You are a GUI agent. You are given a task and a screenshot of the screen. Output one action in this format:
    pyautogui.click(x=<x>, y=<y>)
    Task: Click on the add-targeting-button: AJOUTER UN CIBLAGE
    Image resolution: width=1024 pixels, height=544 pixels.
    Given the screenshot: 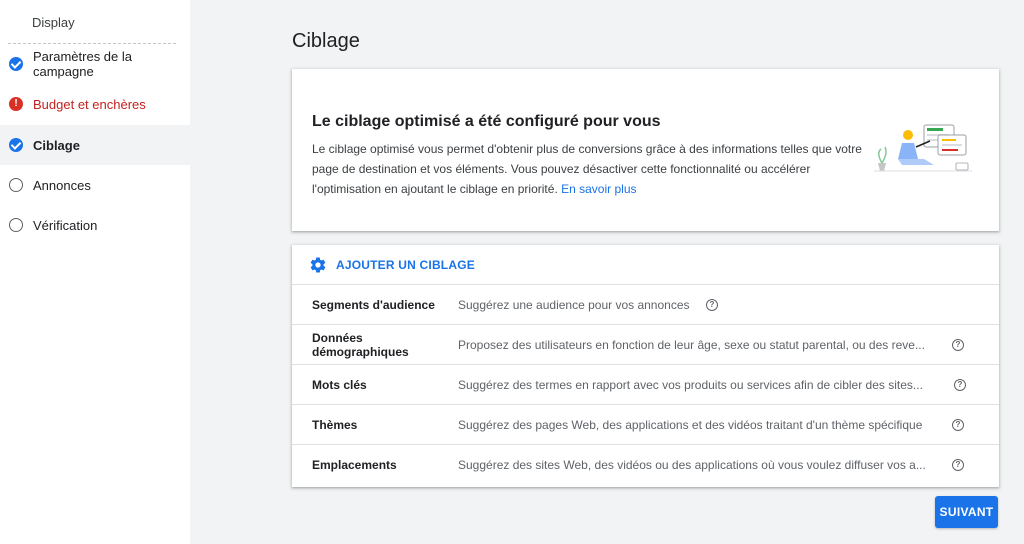 What is the action you would take?
    pyautogui.click(x=645, y=265)
    